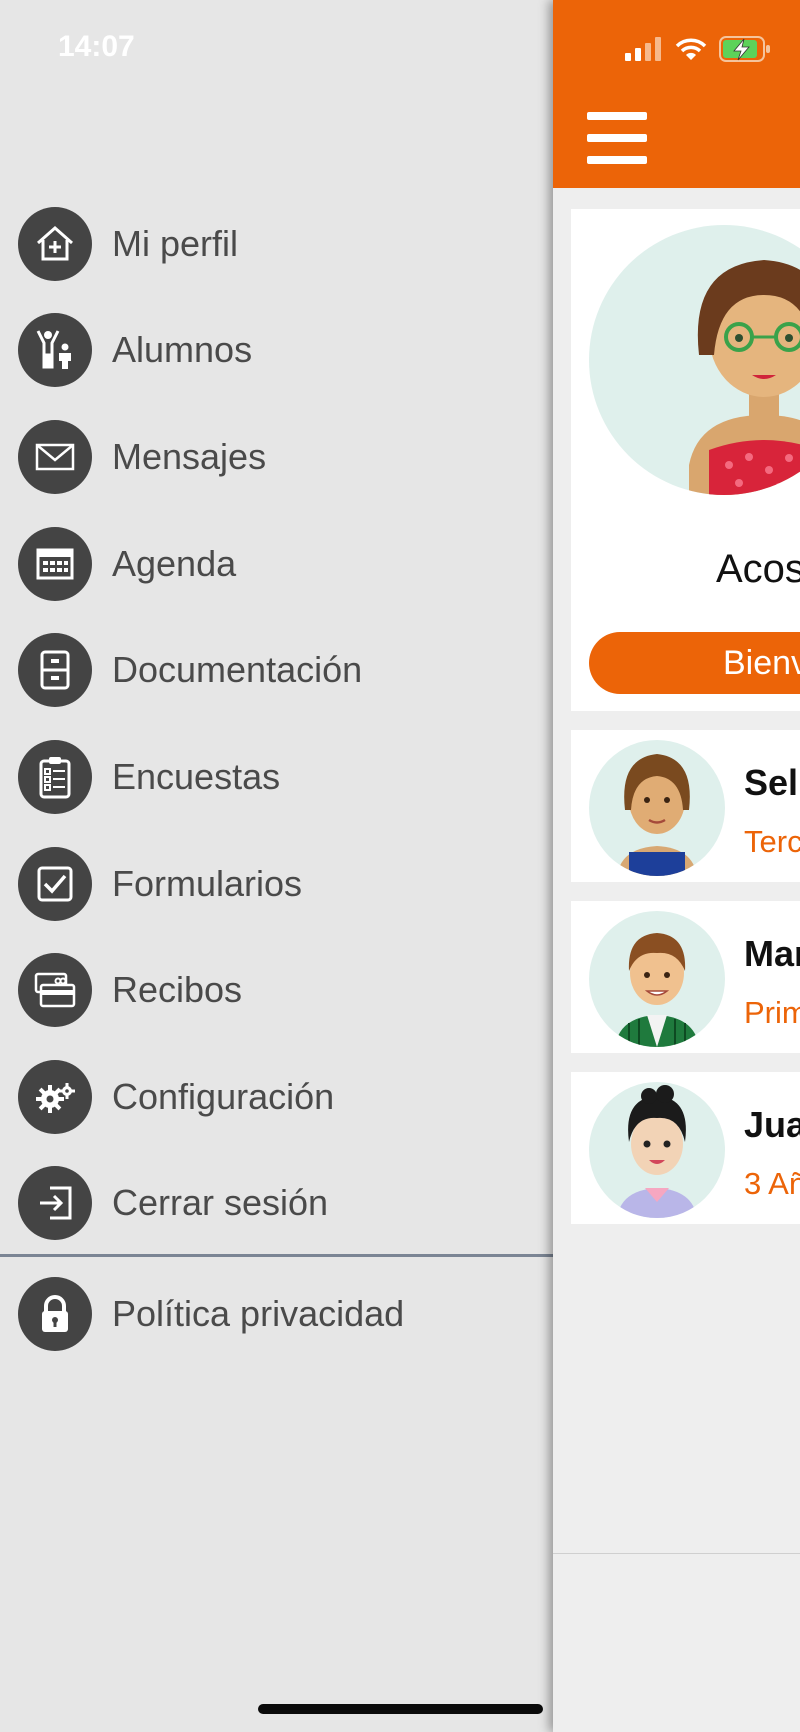 This screenshot has height=1732, width=800. I want to click on menu-toggle-button, so click(617, 140).